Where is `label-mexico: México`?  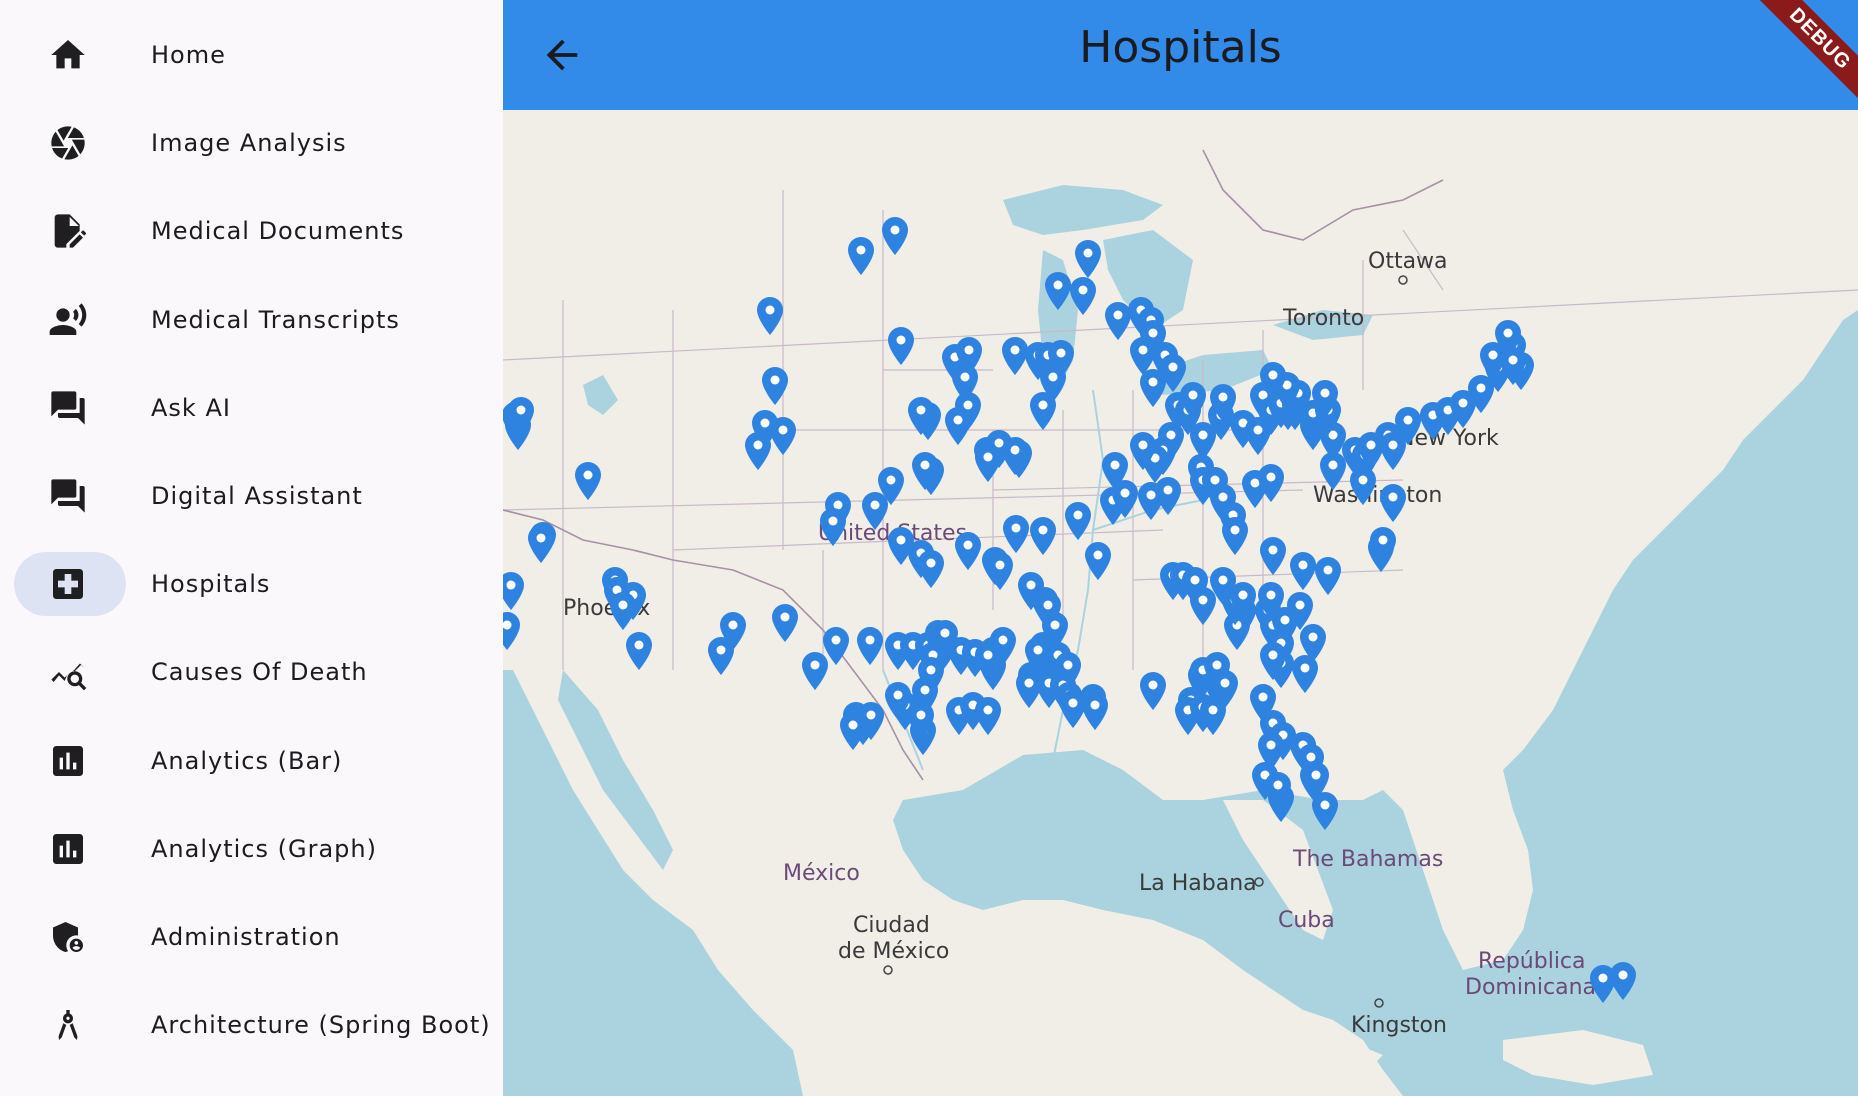 label-mexico: México is located at coordinates (821, 873).